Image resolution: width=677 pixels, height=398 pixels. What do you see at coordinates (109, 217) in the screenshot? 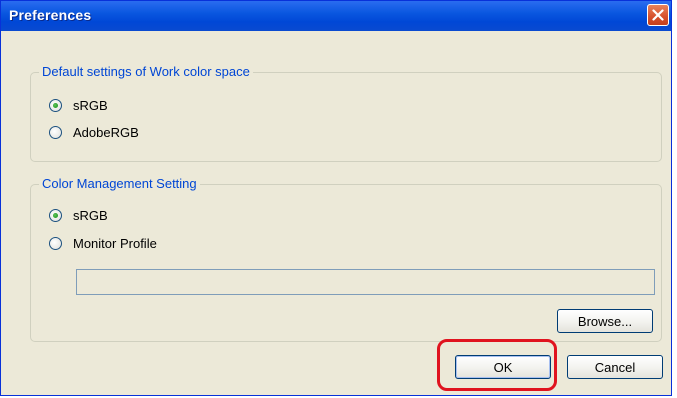
I see `radio-cms-srgb: sRGB` at bounding box center [109, 217].